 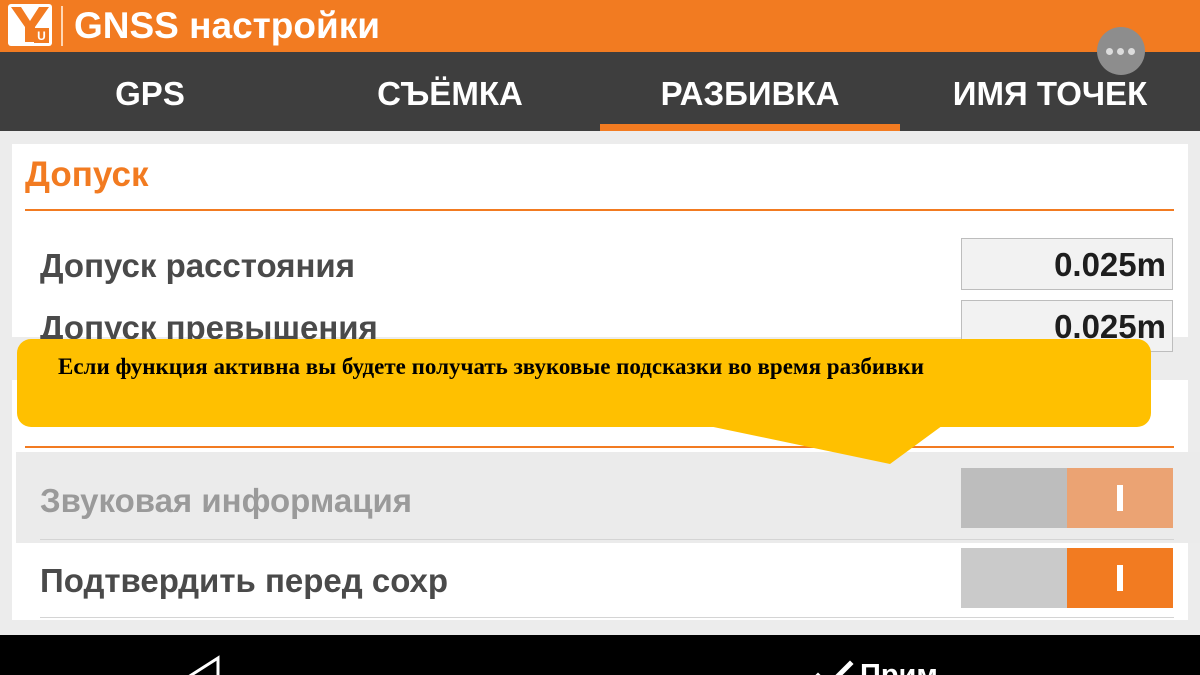 I want to click on apply-button: Прим, so click(x=887, y=665).